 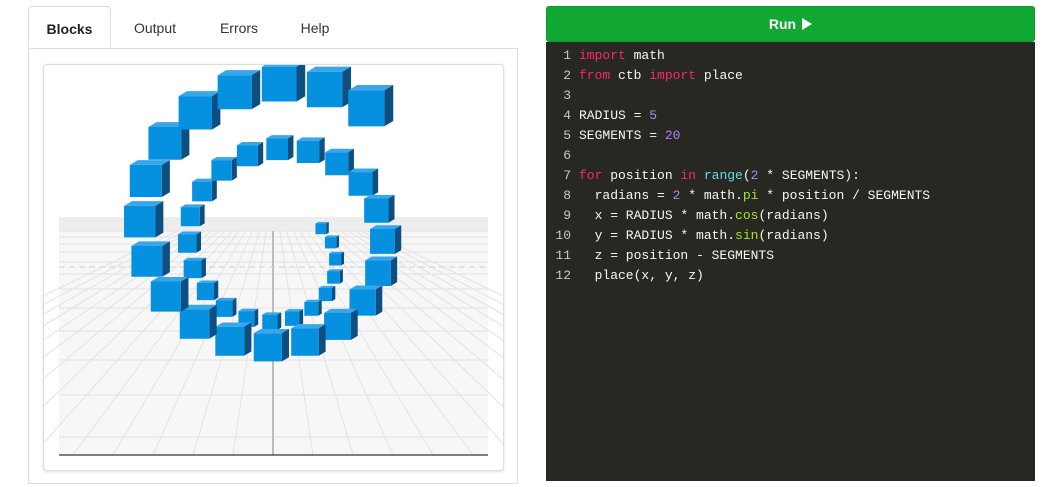 I want to click on tab-help: Help, so click(x=315, y=27).